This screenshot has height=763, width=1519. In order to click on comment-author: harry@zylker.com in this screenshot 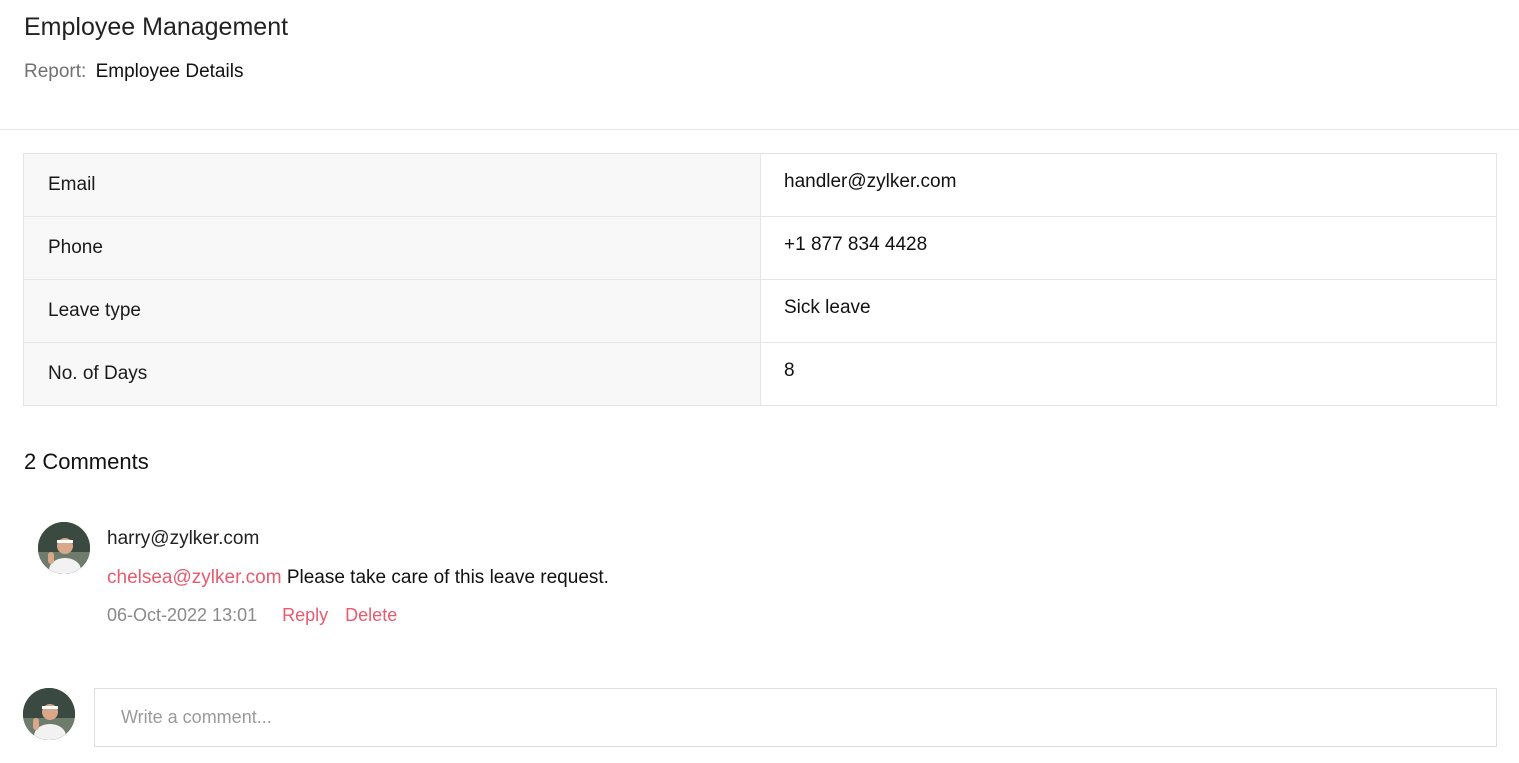, I will do `click(183, 538)`.